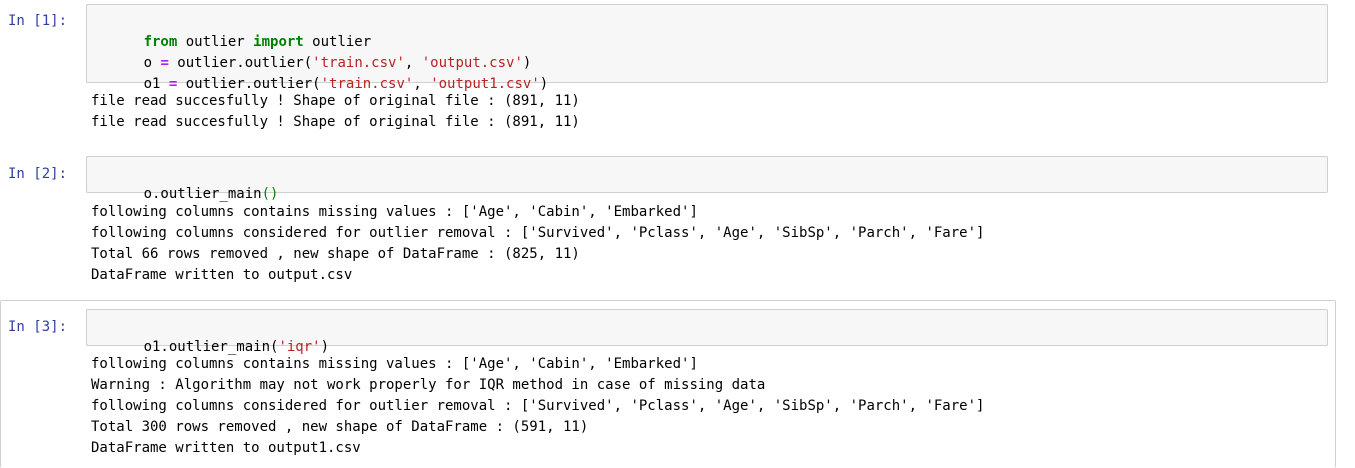 The image size is (1355, 468). Describe the element at coordinates (211, 347) in the screenshot. I see `code-token: o1.outlier_main(` at that location.